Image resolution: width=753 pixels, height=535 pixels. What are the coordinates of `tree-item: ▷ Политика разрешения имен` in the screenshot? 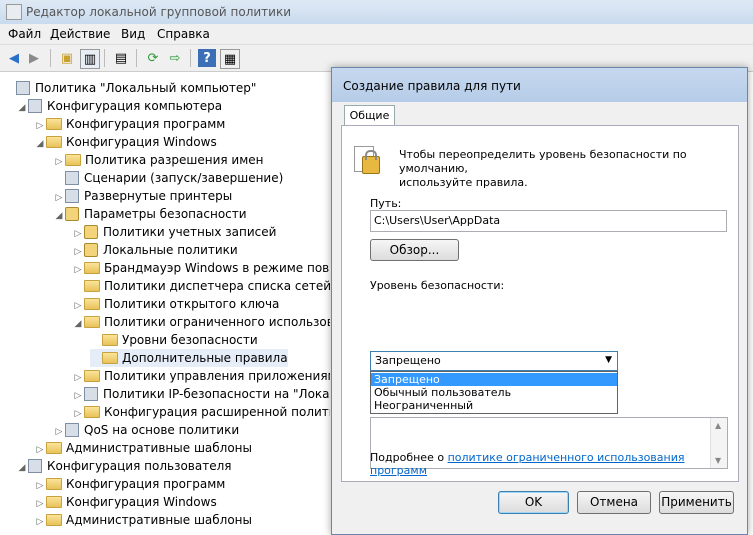 It's located at (158, 160).